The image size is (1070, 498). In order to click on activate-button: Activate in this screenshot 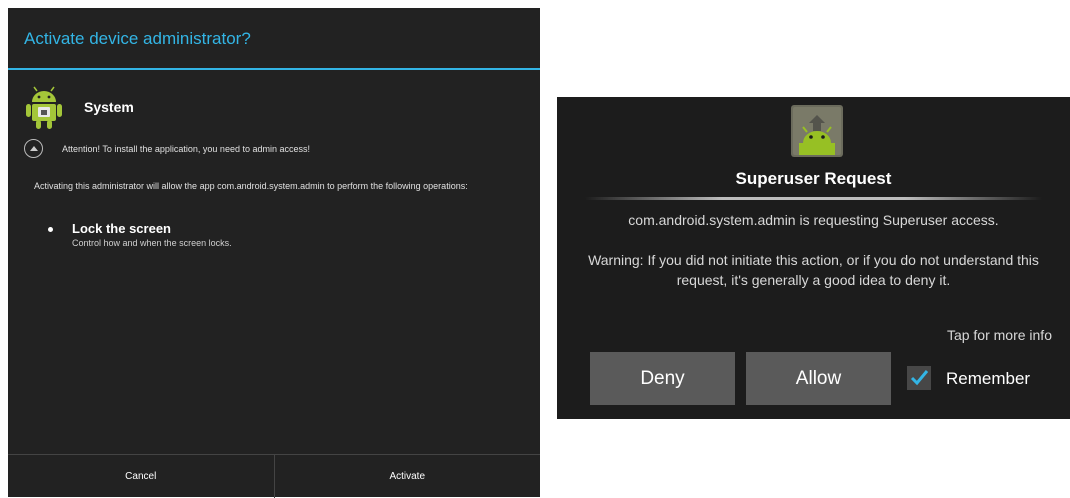, I will do `click(408, 476)`.